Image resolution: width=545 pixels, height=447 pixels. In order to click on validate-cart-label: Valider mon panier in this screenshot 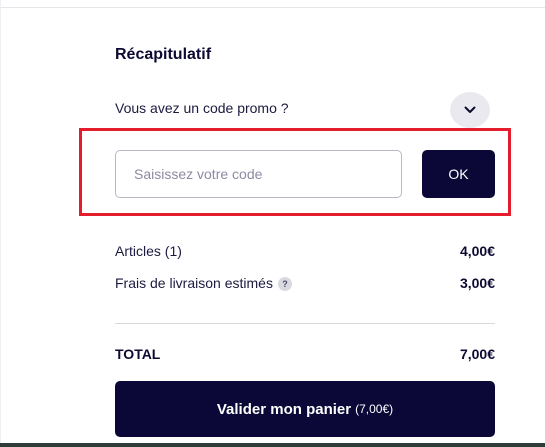, I will do `click(284, 409)`.